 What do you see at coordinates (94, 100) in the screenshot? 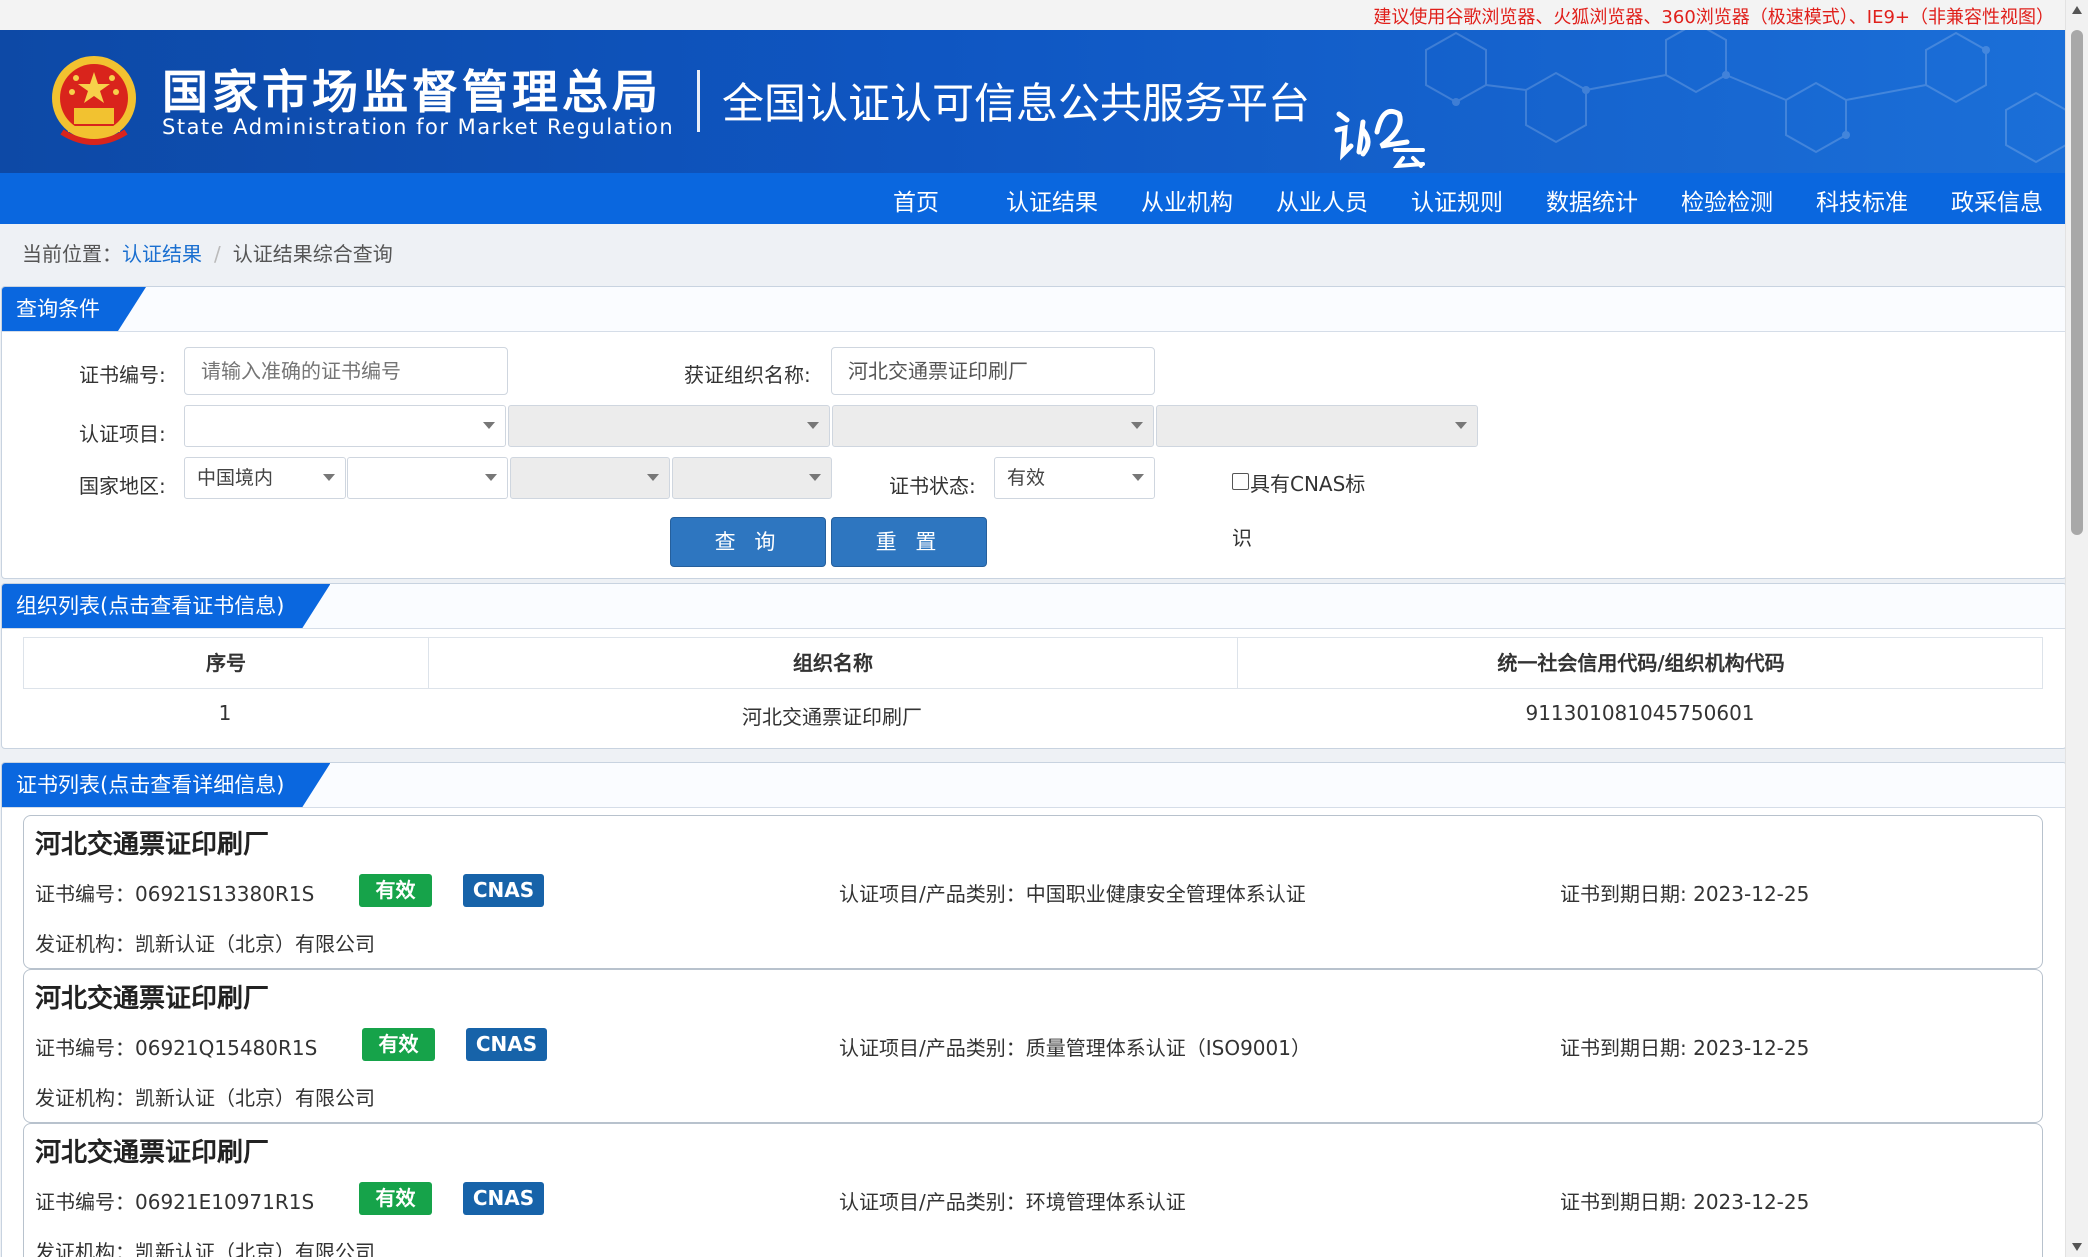
I see `national-emblem-icon` at bounding box center [94, 100].